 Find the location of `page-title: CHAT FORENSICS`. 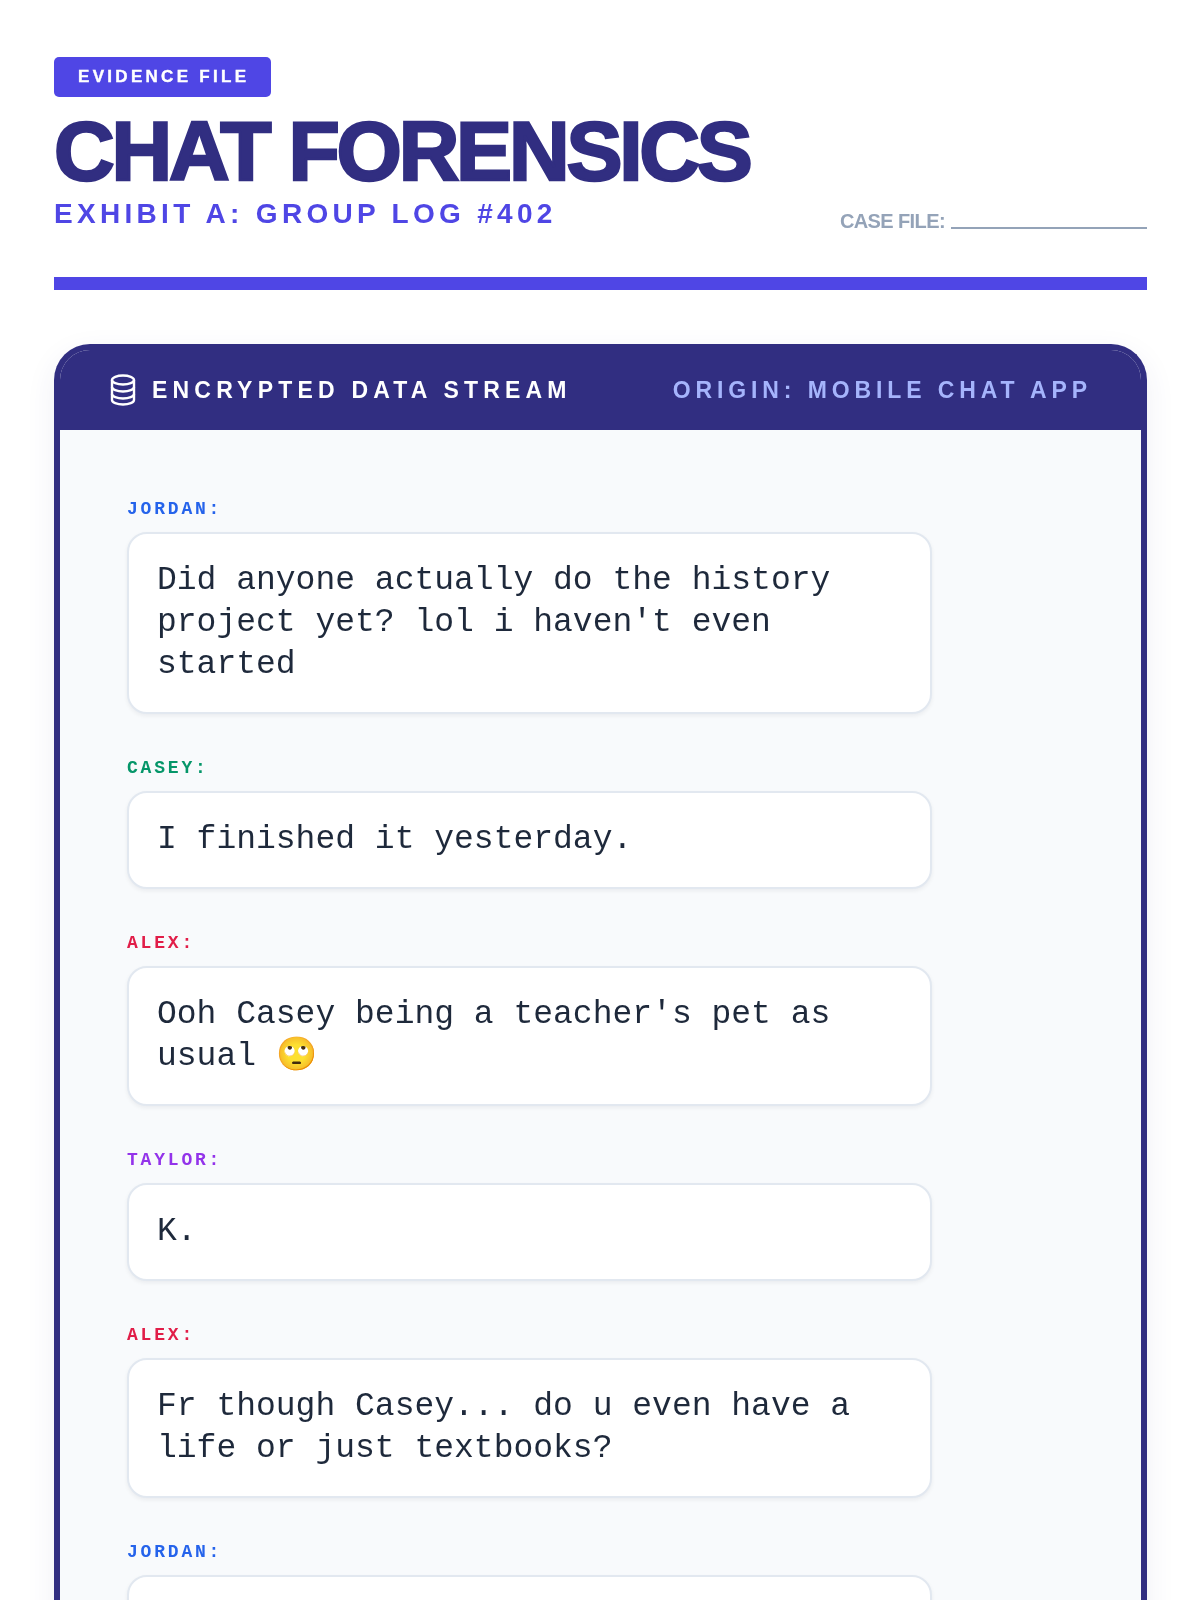

page-title: CHAT FORENSICS is located at coordinates (402, 151).